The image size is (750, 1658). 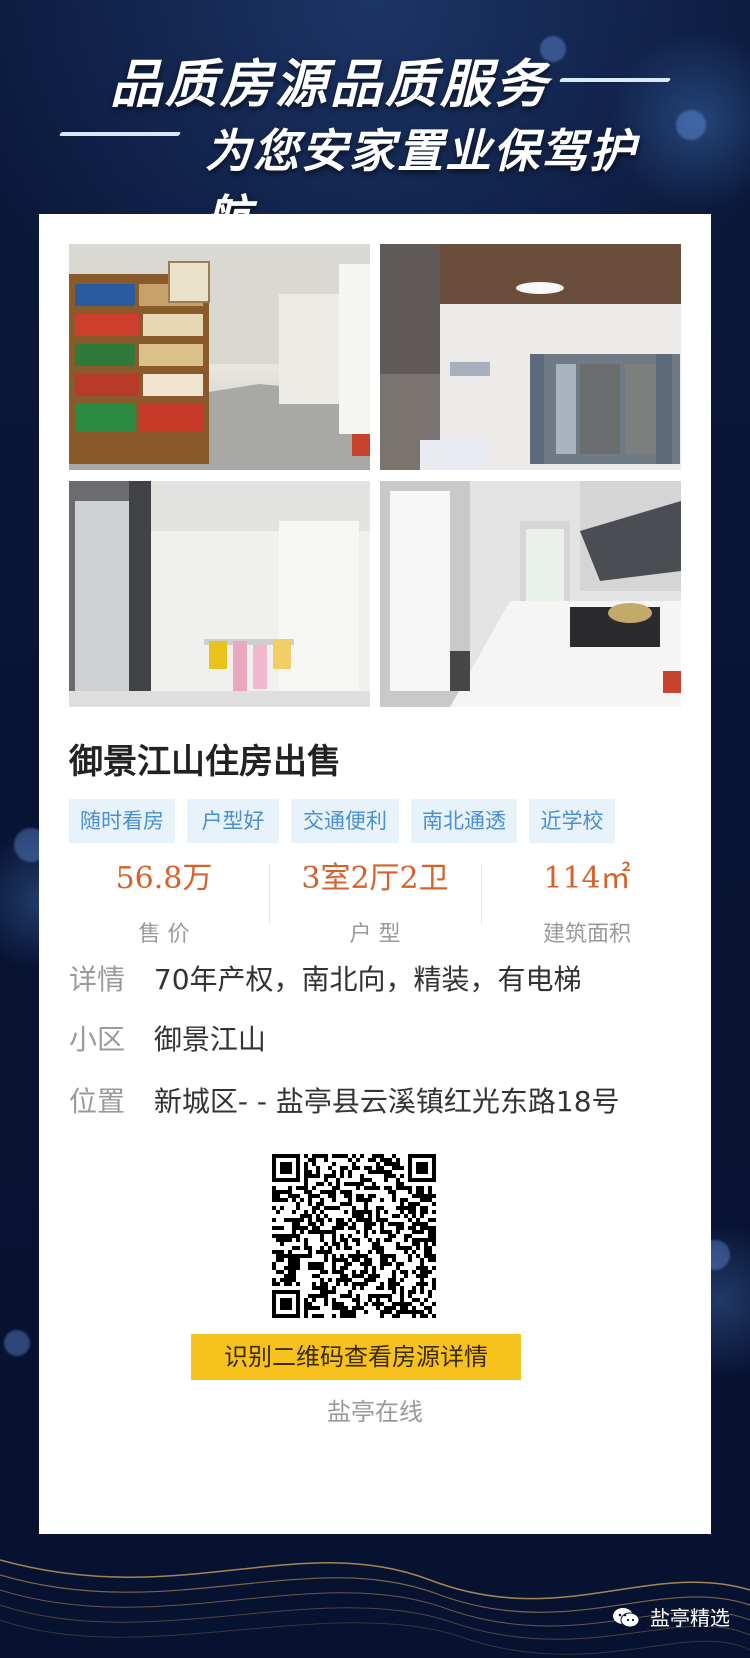 I want to click on detail-row: 详情 70年产权，南北向，精装，有电梯, so click(x=325, y=978).